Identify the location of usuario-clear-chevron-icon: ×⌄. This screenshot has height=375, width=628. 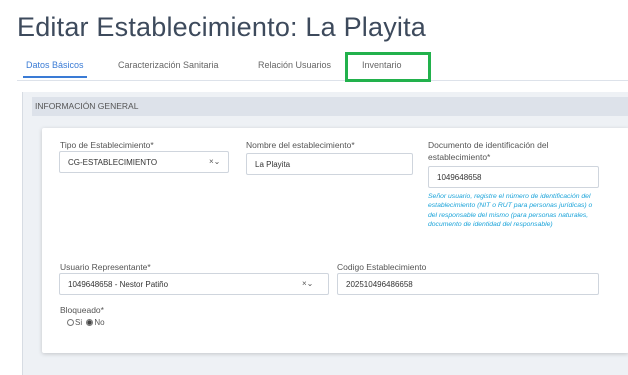
(307, 283).